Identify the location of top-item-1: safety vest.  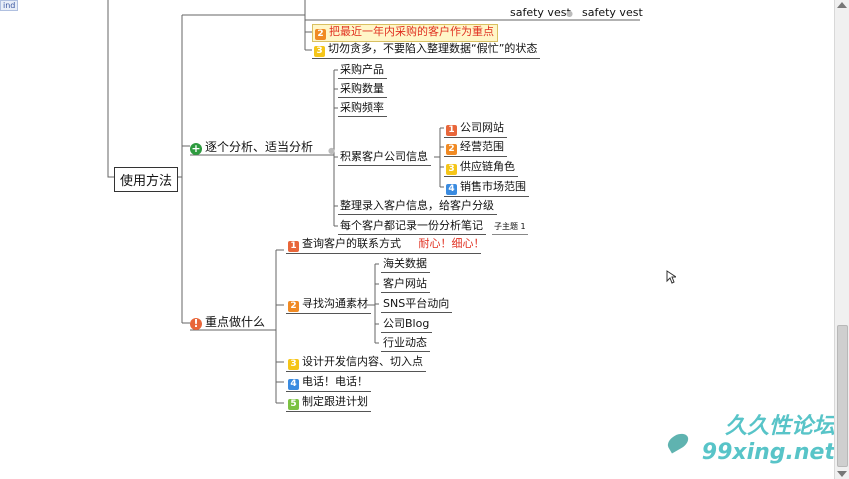
(540, 13).